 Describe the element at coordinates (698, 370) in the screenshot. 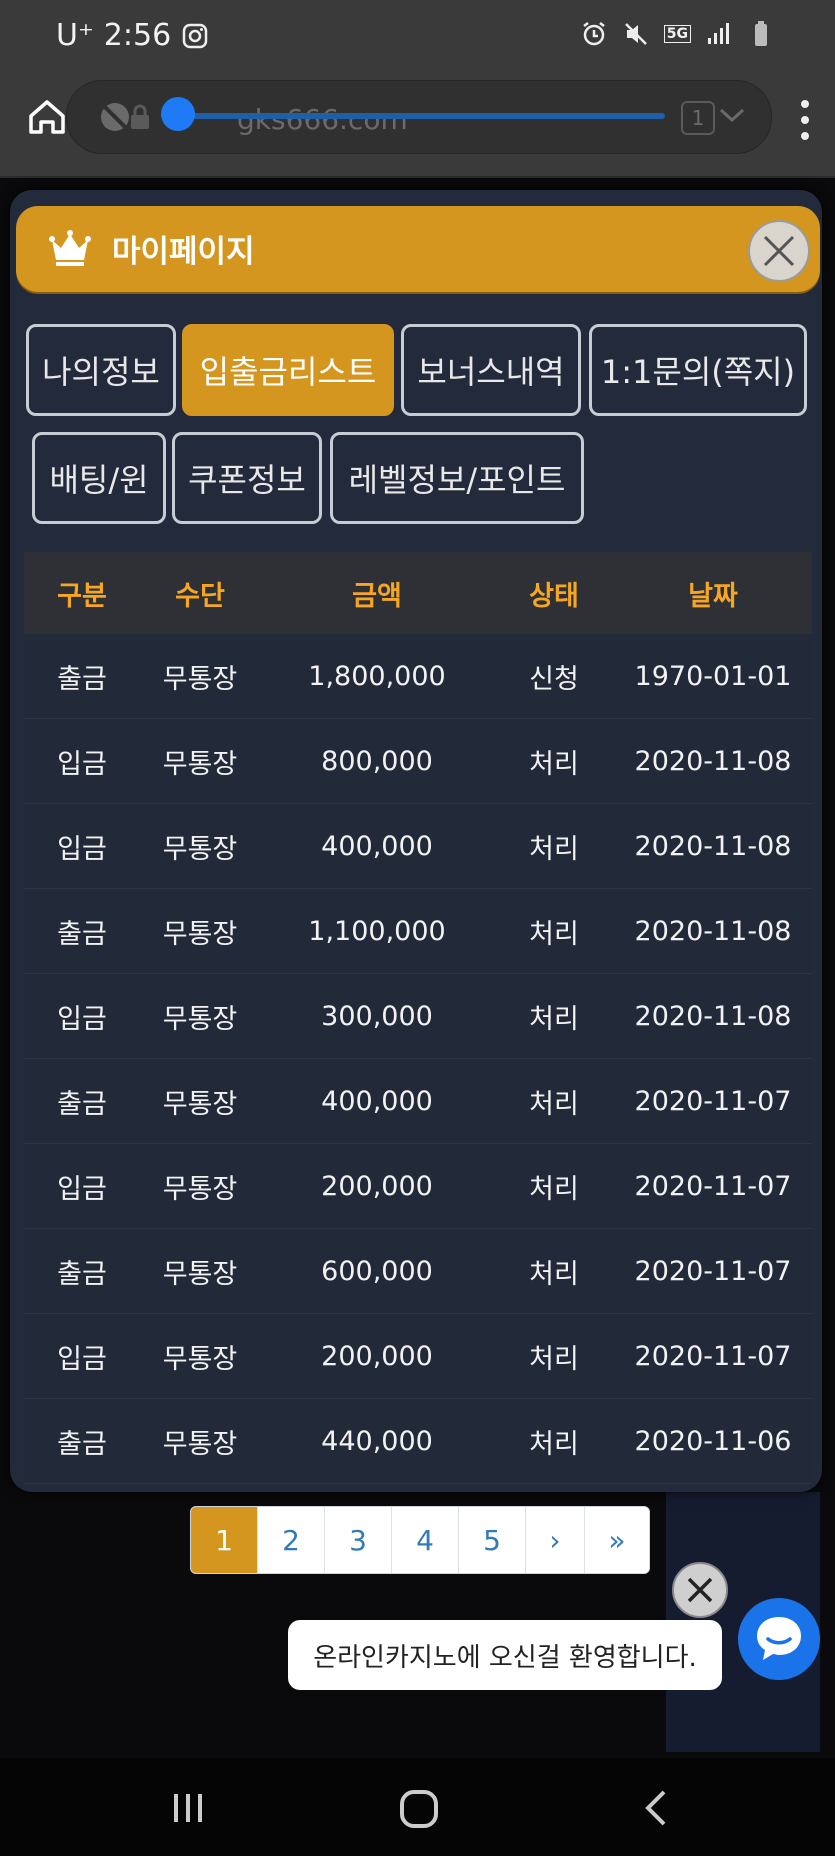

I see `tab-inquiry: 1:1문의(쪽지)` at that location.